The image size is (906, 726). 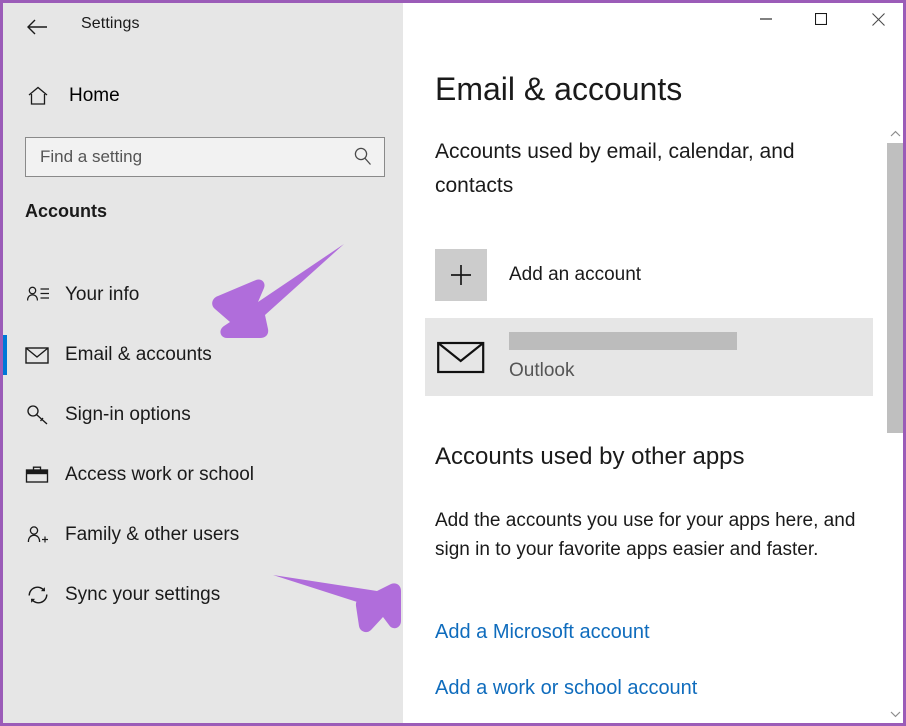 I want to click on window-title: Settings, so click(x=110, y=23).